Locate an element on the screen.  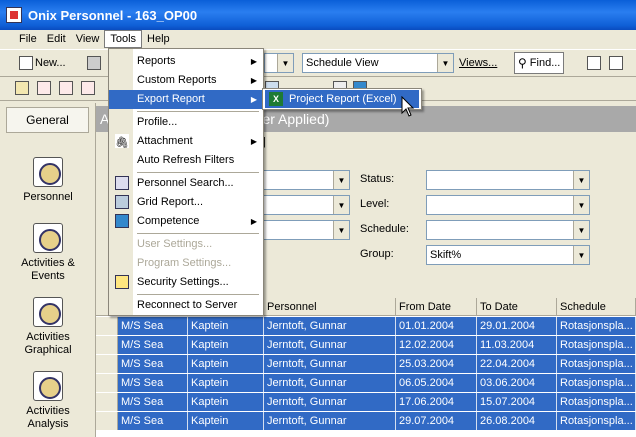
table-cell: 12.02.2004 is located at coordinates (436, 345).